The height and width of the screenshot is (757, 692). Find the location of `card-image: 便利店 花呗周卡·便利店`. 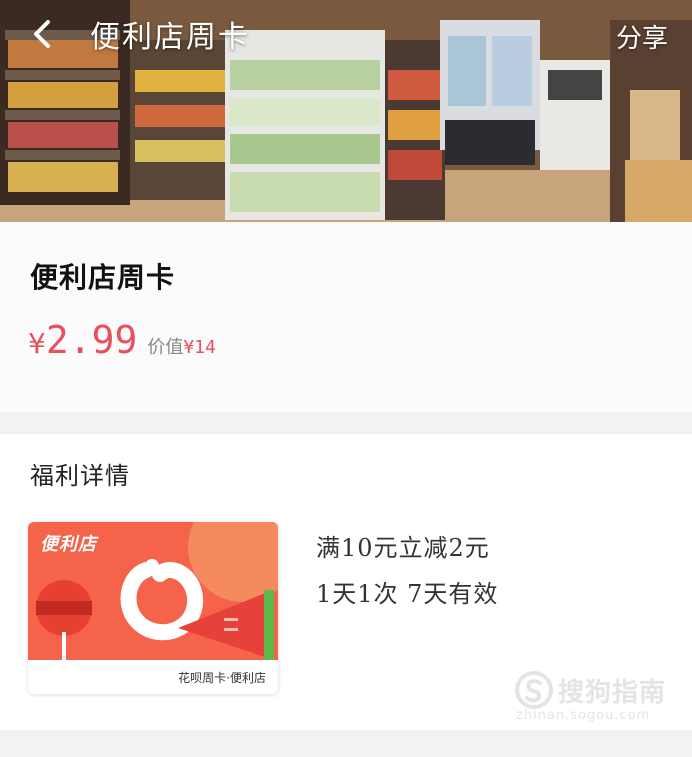

card-image: 便利店 花呗周卡·便利店 is located at coordinates (153, 608).